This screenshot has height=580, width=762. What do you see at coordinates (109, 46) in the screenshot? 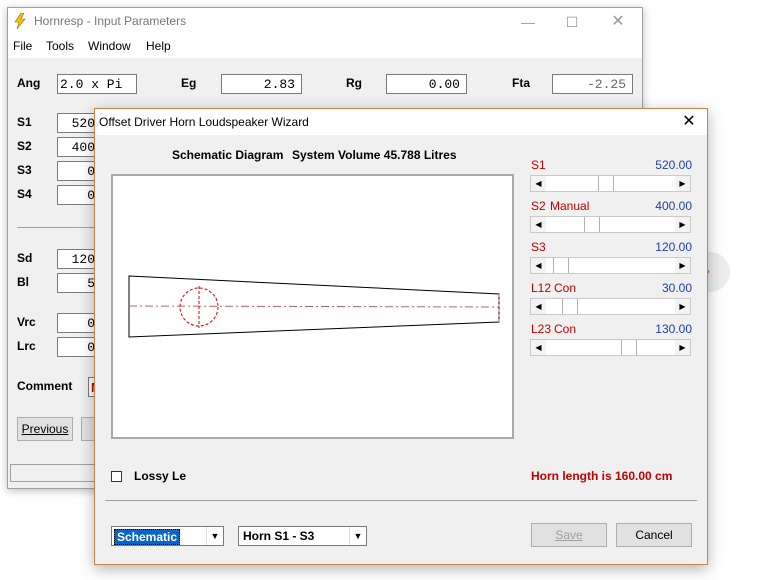
I see `menu-window: Window` at bounding box center [109, 46].